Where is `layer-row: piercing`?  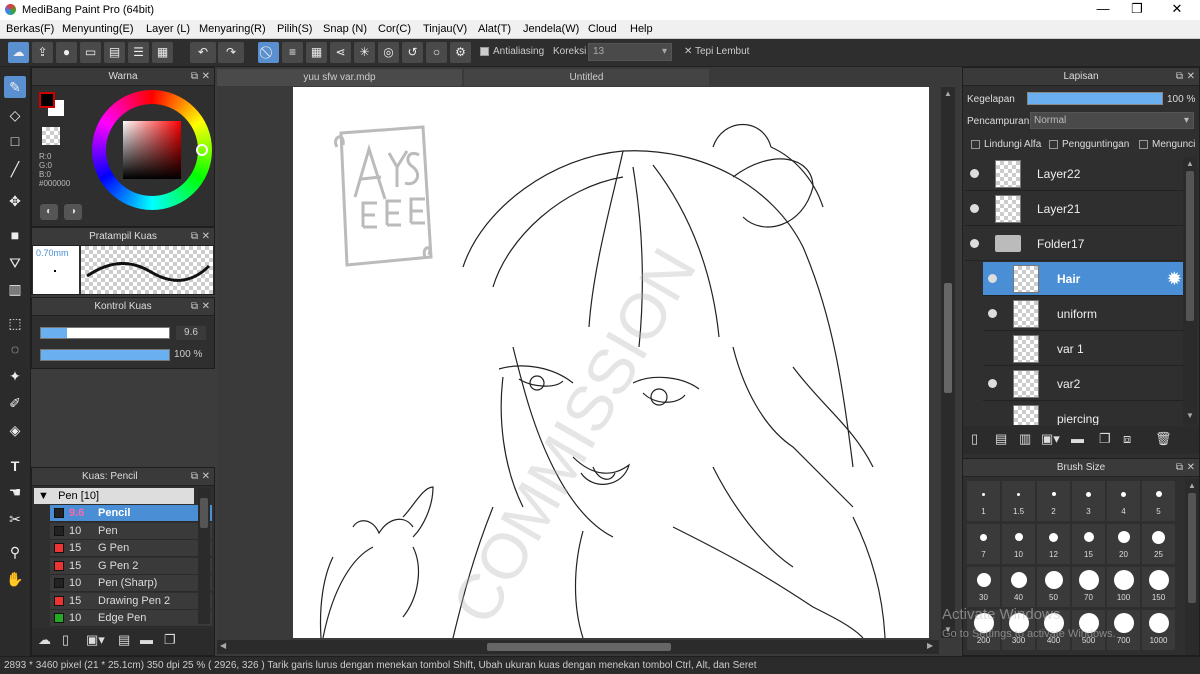
layer-row: piercing is located at coordinates (1083, 413).